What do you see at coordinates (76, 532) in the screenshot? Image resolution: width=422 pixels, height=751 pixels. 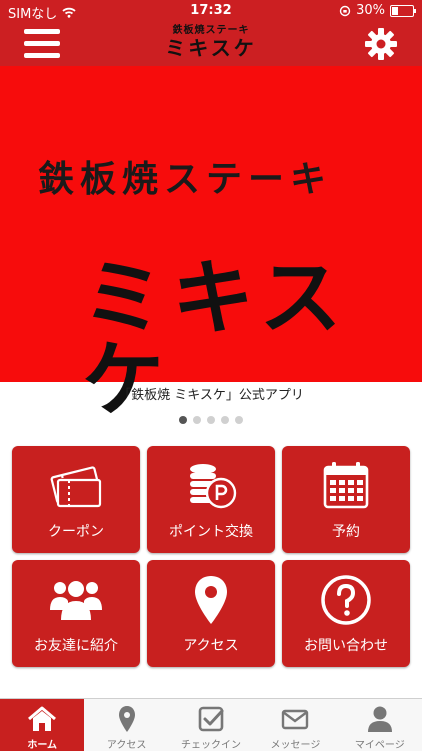 I see `coupon-label: クーポン` at bounding box center [76, 532].